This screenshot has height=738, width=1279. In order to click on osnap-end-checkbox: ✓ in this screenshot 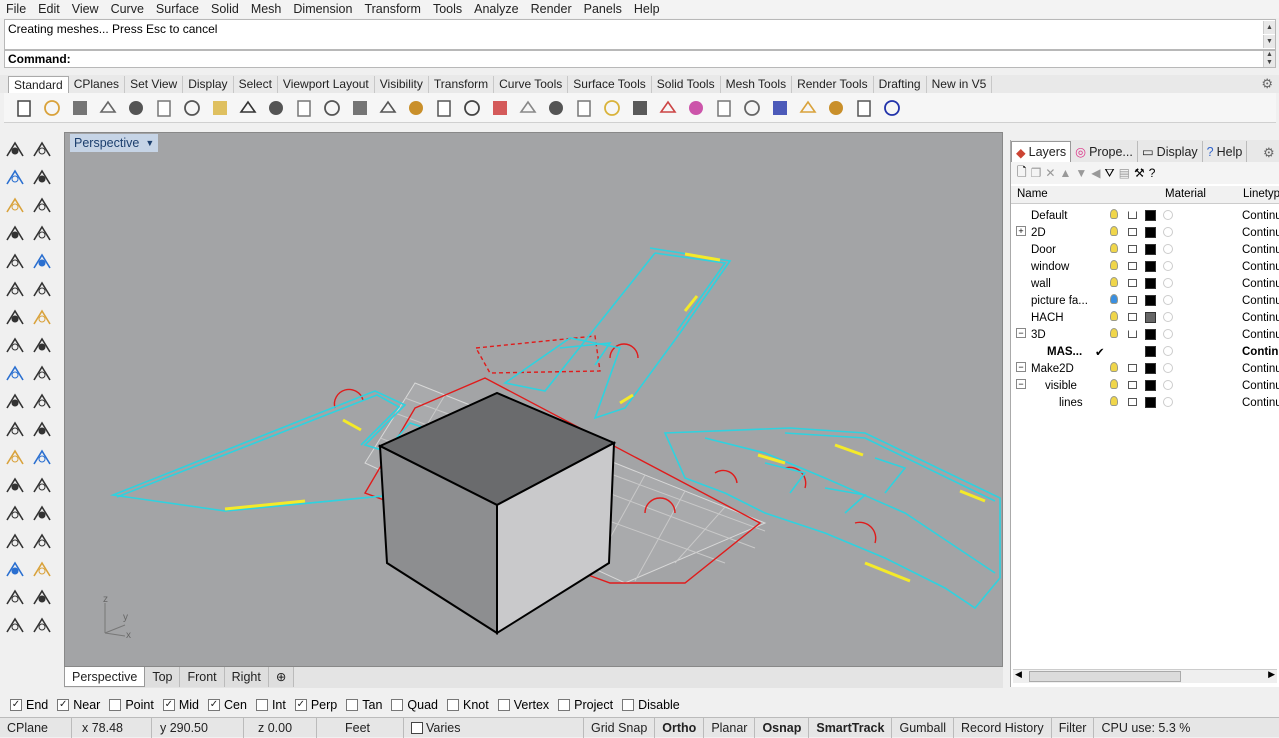, I will do `click(16, 705)`.